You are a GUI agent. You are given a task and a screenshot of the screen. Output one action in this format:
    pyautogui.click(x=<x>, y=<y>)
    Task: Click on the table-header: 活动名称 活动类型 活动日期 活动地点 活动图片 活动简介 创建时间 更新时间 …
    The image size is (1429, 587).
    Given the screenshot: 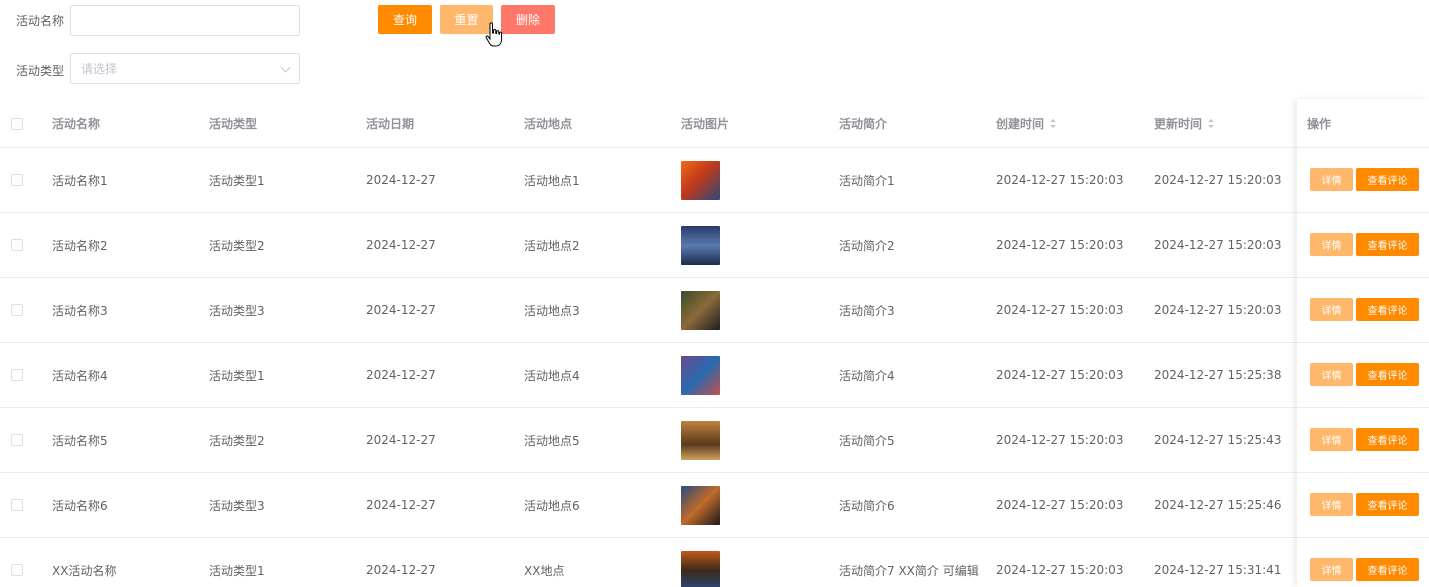 What is the action you would take?
    pyautogui.click(x=714, y=123)
    